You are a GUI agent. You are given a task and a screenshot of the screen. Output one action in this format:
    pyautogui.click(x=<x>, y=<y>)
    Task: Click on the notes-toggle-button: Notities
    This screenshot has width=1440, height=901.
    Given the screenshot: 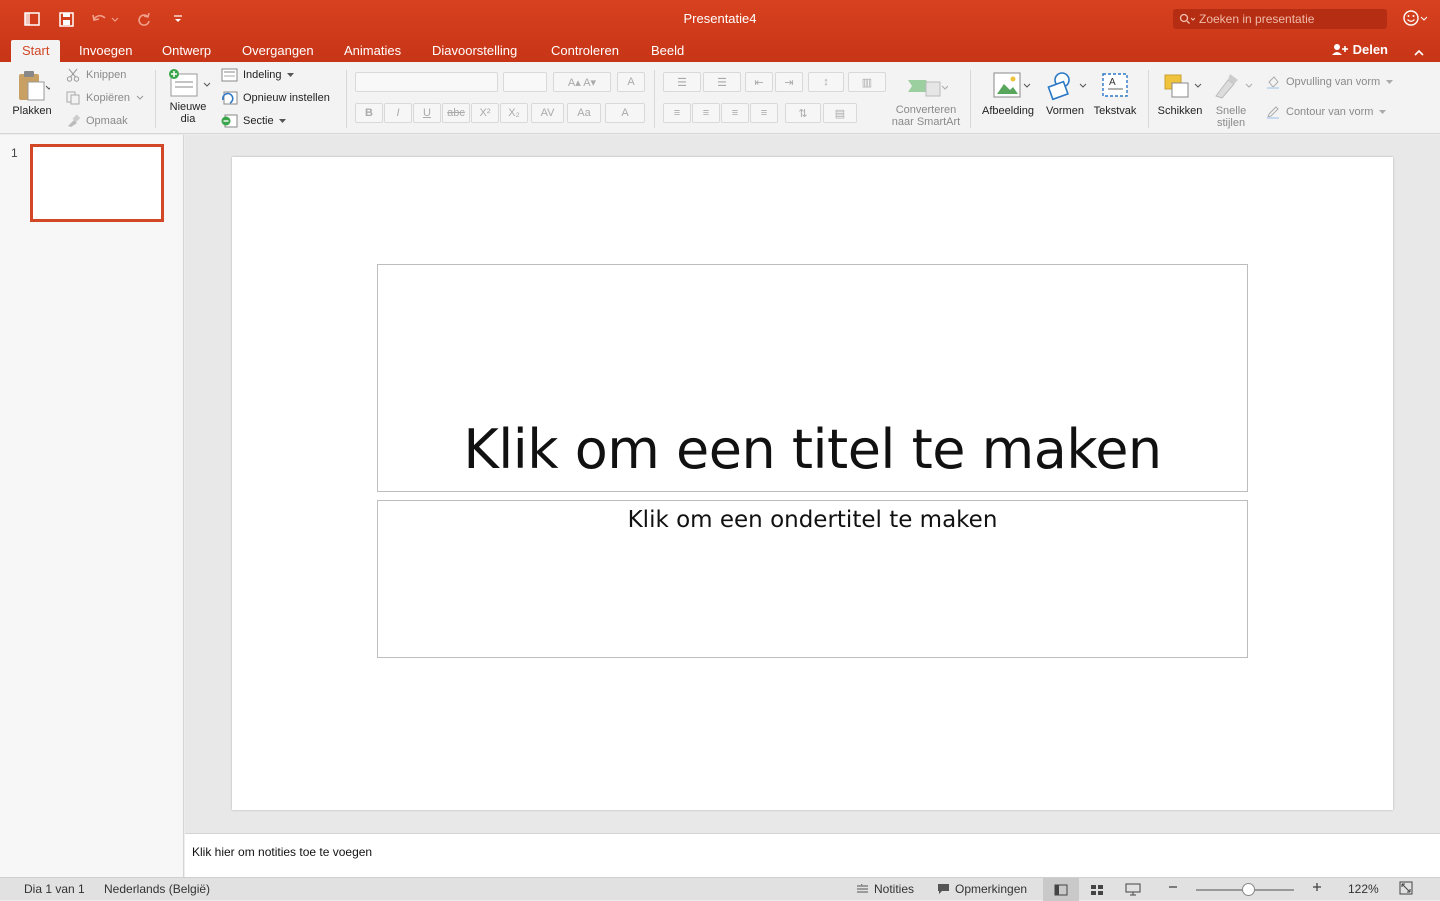 What is the action you would take?
    pyautogui.click(x=885, y=889)
    